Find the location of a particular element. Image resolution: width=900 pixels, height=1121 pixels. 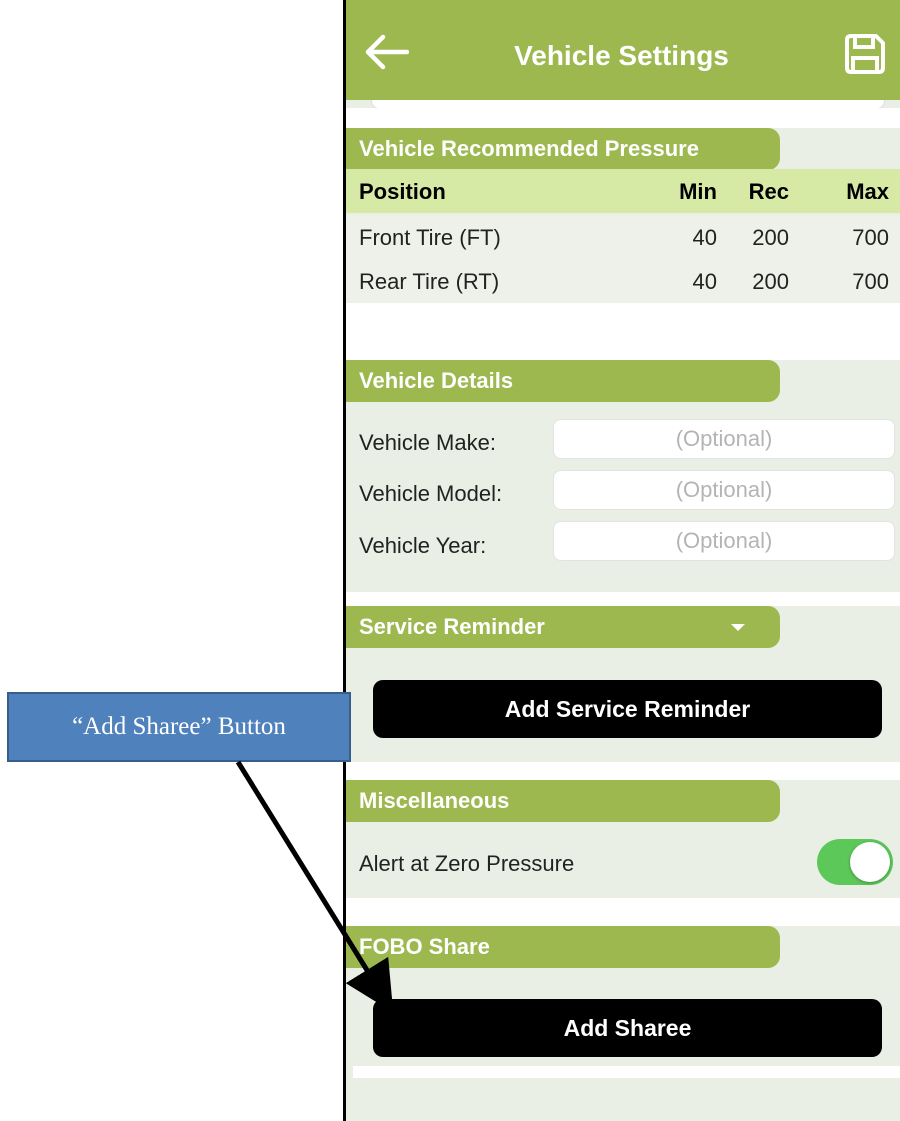

table-row: Rear Tire (RT) 40 200 700 is located at coordinates (621, 281).